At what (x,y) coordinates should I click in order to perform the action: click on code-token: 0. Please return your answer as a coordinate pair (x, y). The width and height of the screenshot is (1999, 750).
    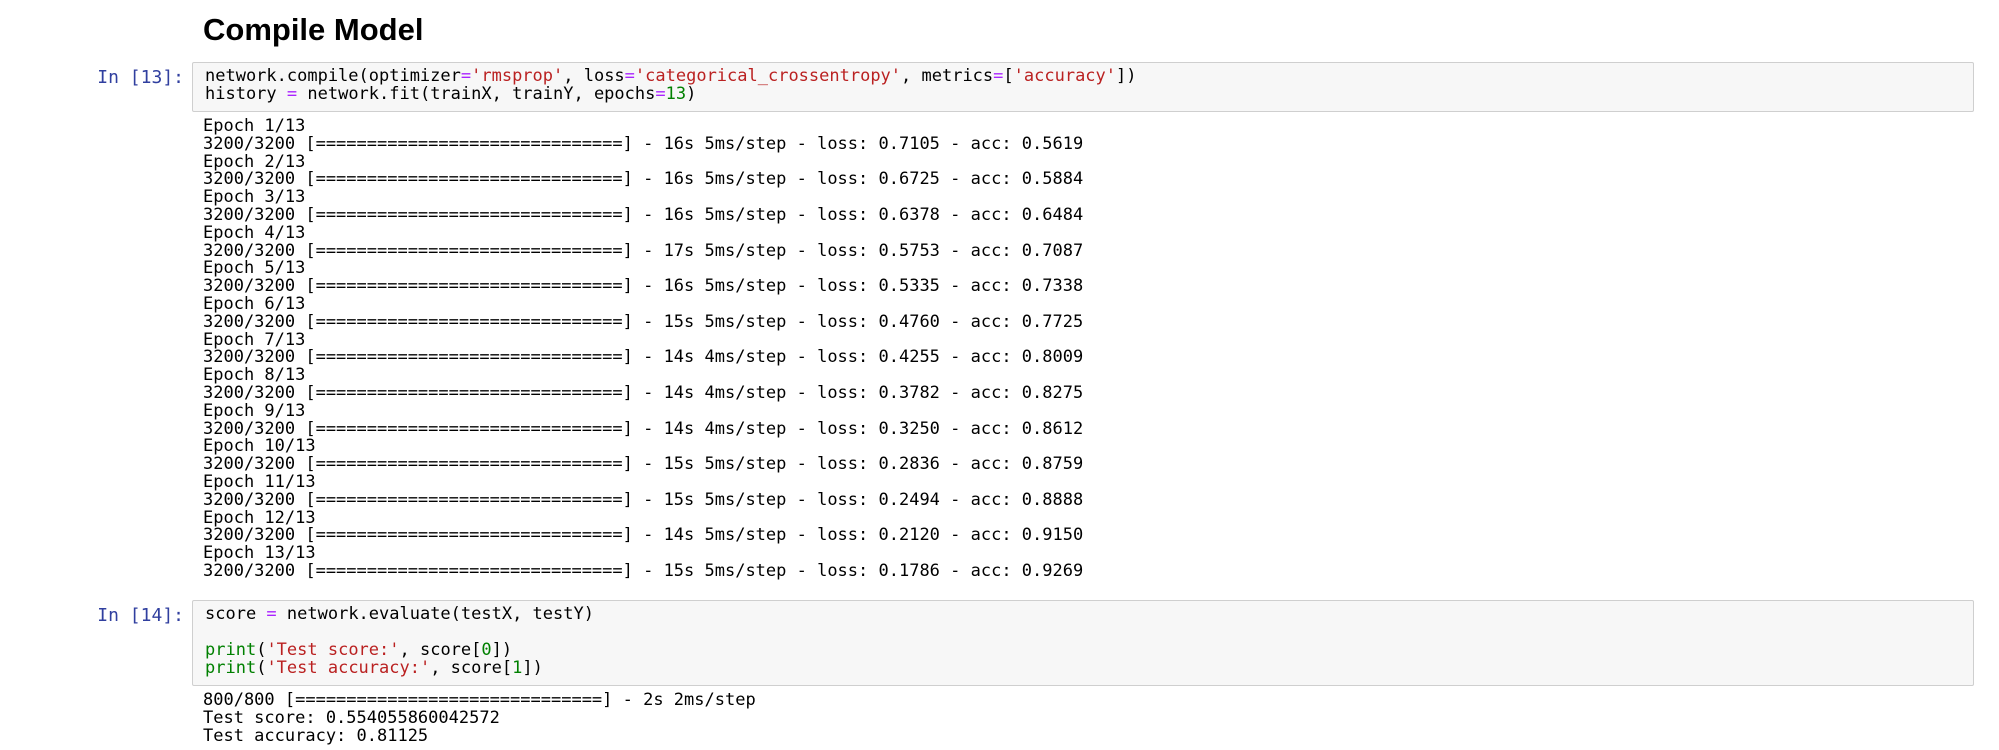
    Looking at the image, I should click on (486, 650).